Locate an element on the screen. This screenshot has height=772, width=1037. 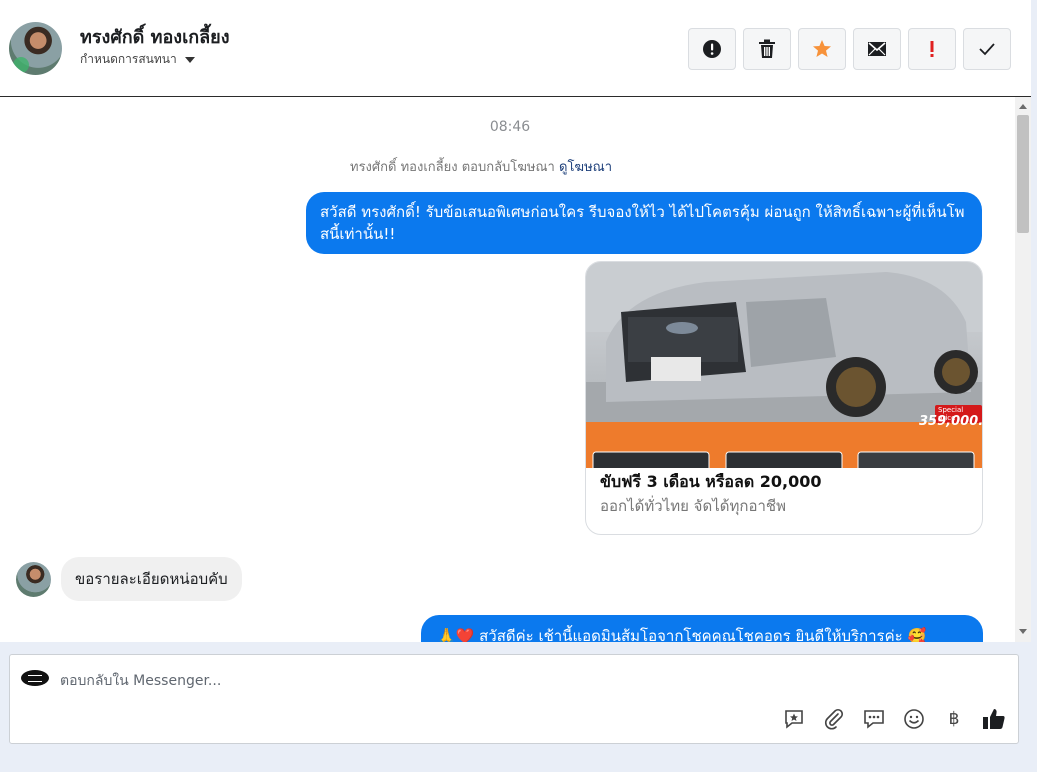
attach-file-button is located at coordinates (834, 719).